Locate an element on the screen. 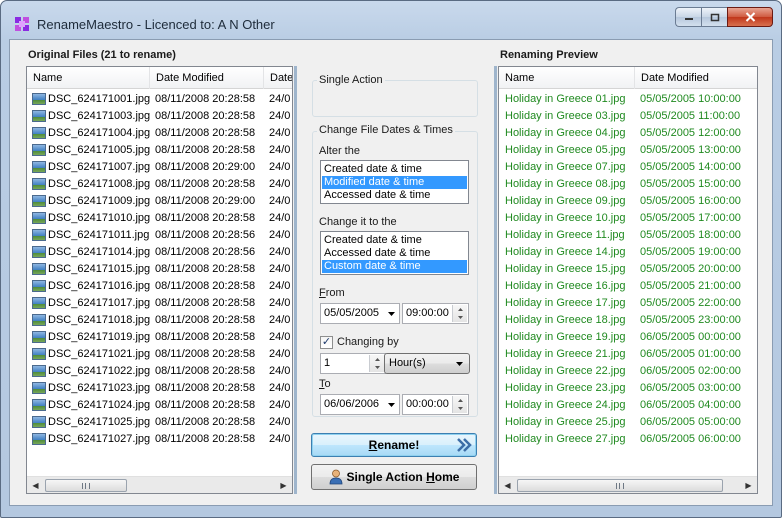 The height and width of the screenshot is (518, 782). table-row: DSC_624171005.jpg 08/11/2008 20:28:58 24/0 is located at coordinates (159, 150).